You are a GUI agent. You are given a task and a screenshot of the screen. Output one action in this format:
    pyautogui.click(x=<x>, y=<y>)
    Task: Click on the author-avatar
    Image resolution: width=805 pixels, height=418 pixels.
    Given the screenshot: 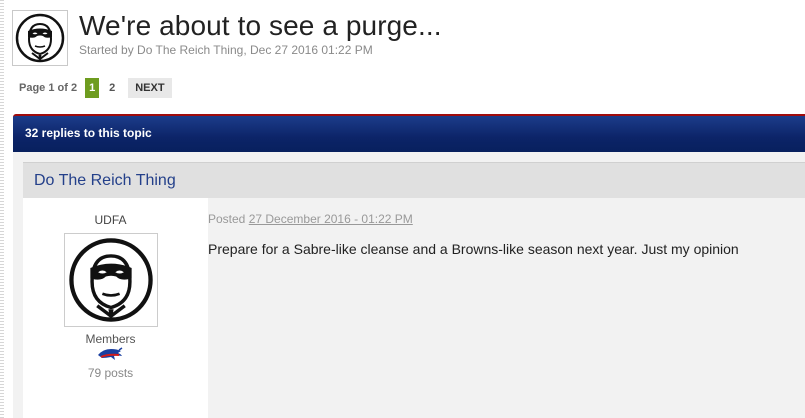 What is the action you would take?
    pyautogui.click(x=111, y=280)
    